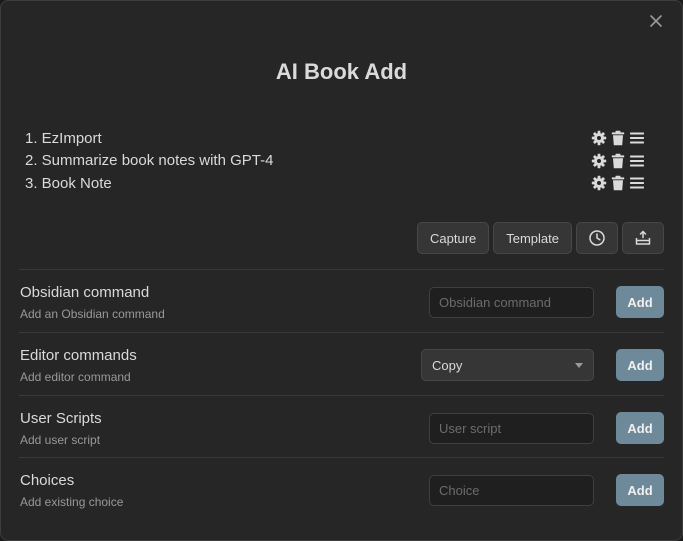 Image resolution: width=683 pixels, height=541 pixels. Describe the element at coordinates (640, 302) in the screenshot. I see `add-obsidian-command-button: Add` at that location.